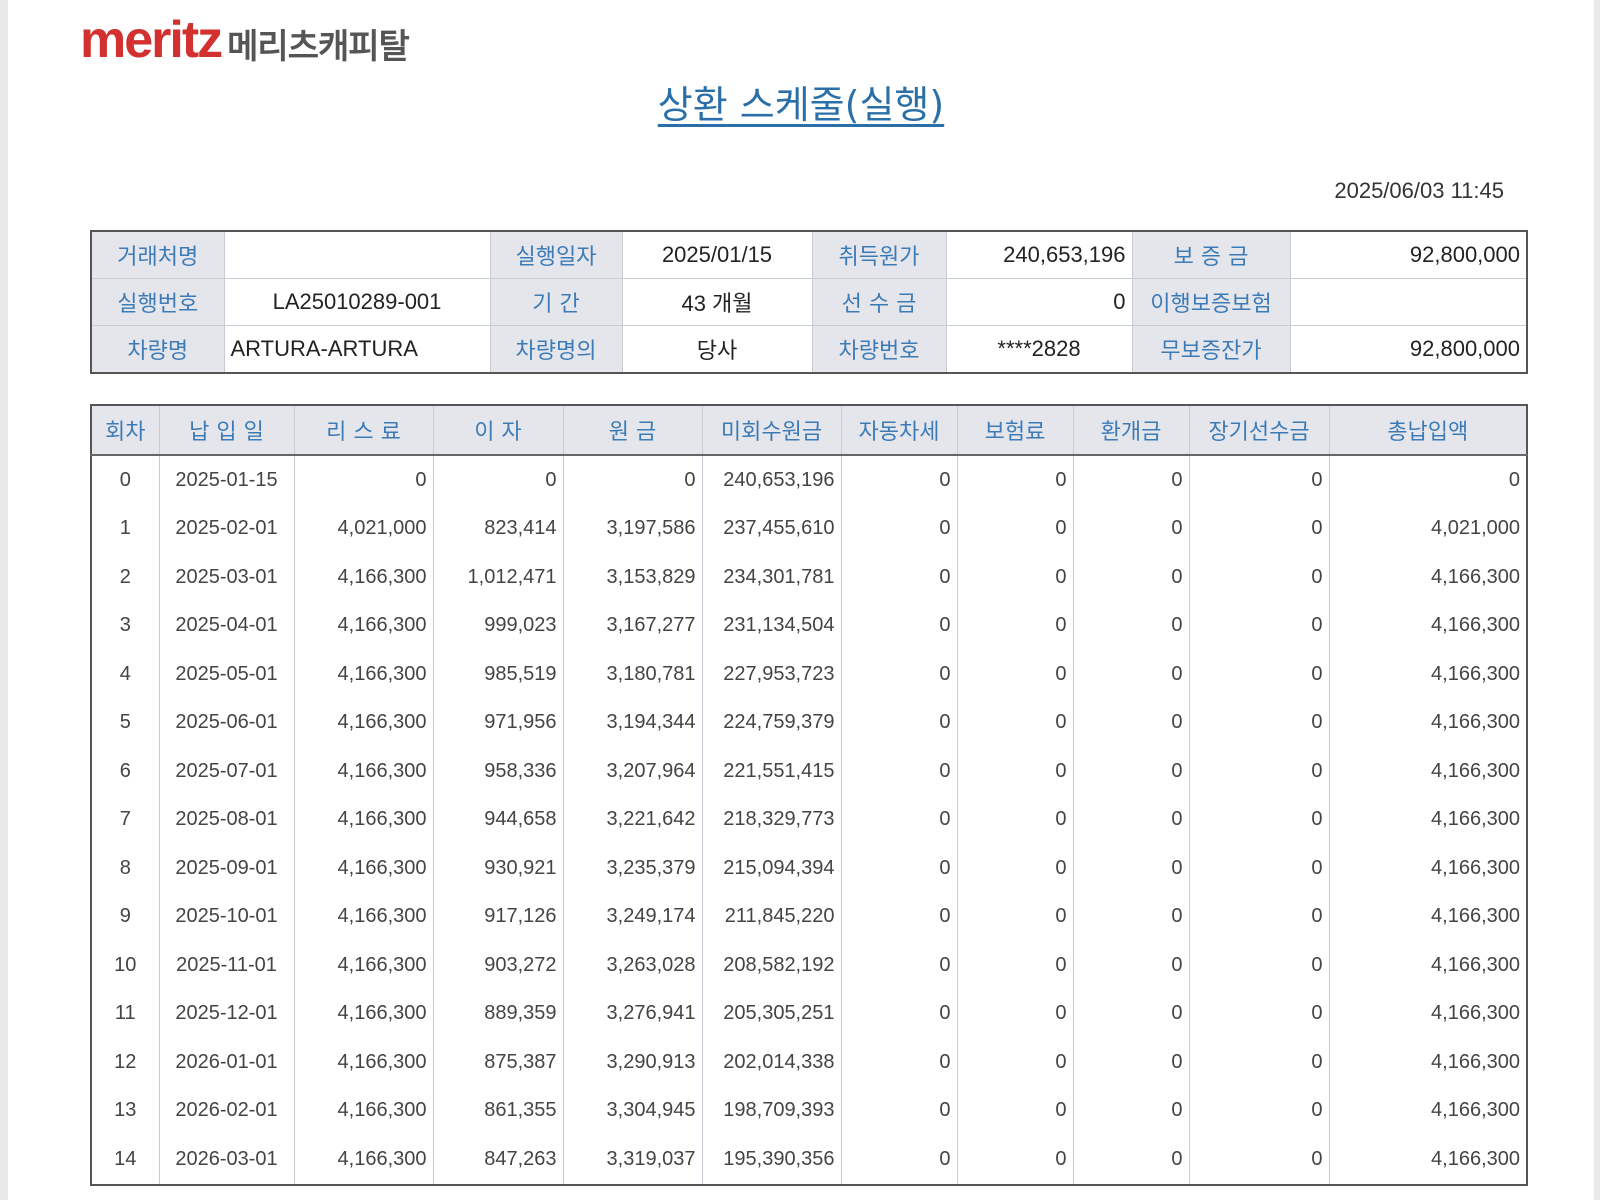 Image resolution: width=1600 pixels, height=1200 pixels. Describe the element at coordinates (771, 674) in the screenshot. I see `table-cell: 227,953,723` at that location.